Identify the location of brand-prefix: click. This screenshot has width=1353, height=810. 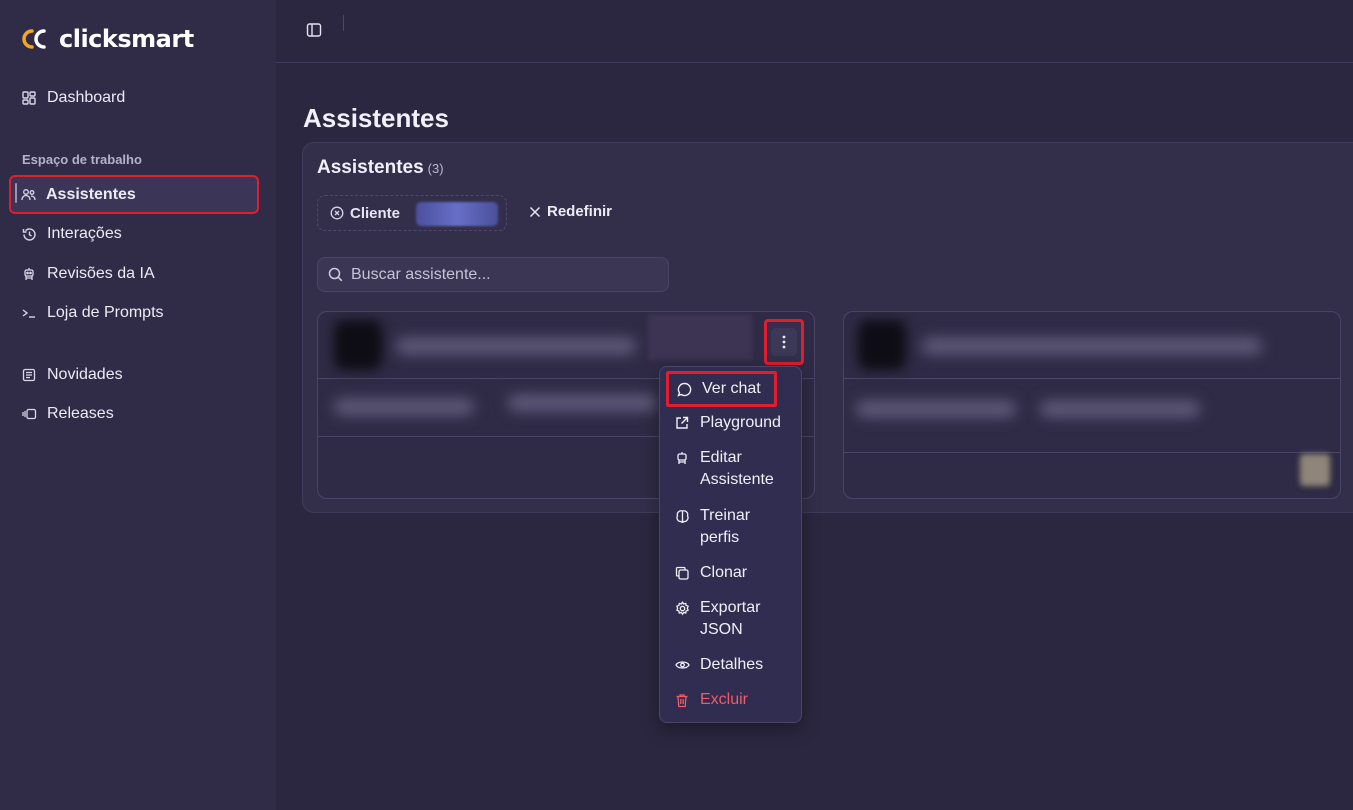
(88, 39).